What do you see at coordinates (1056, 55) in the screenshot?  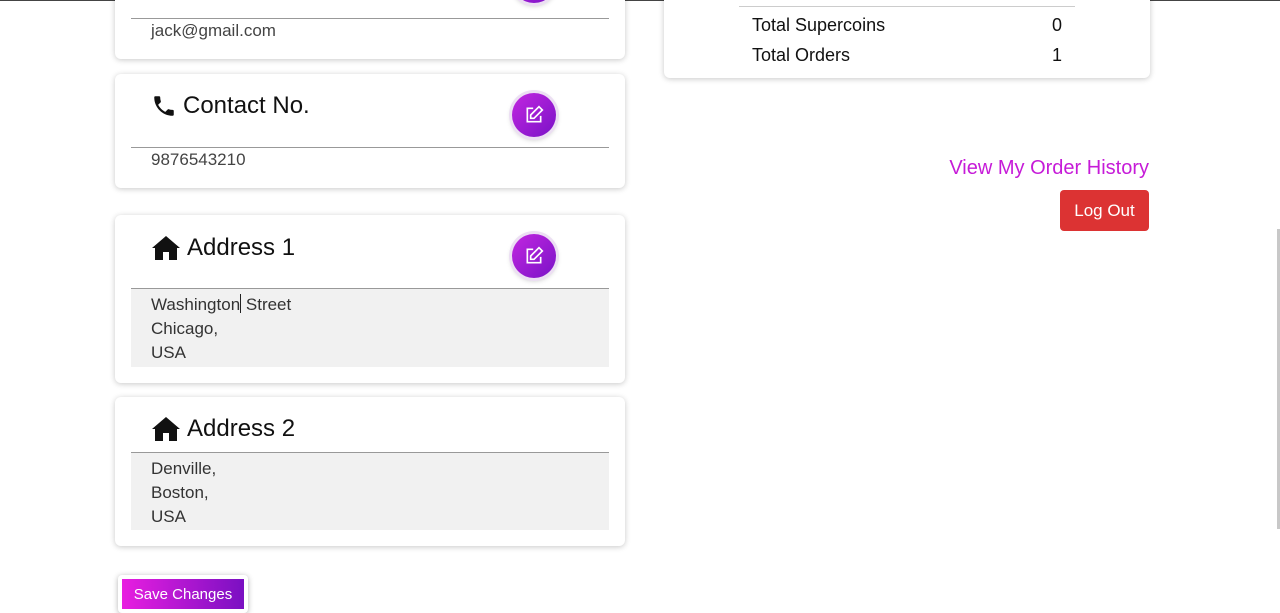 I see `stat-value: 1` at bounding box center [1056, 55].